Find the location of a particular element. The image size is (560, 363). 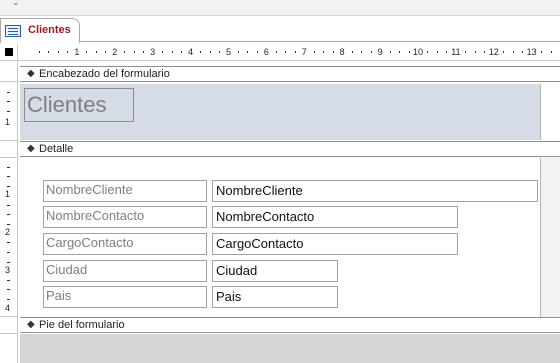

form-title-label: Clientes is located at coordinates (79, 105).